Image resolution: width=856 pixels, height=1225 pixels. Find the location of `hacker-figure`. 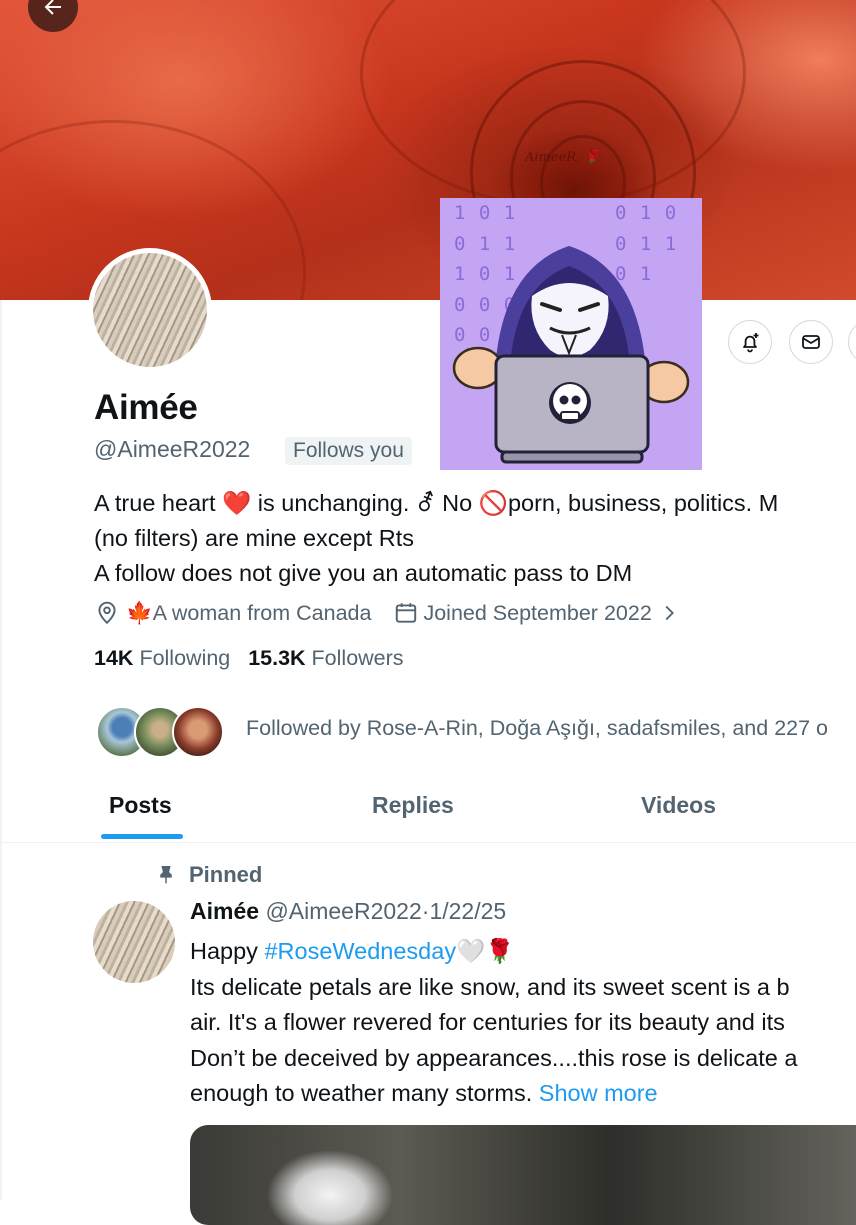

hacker-figure is located at coordinates (571, 355).